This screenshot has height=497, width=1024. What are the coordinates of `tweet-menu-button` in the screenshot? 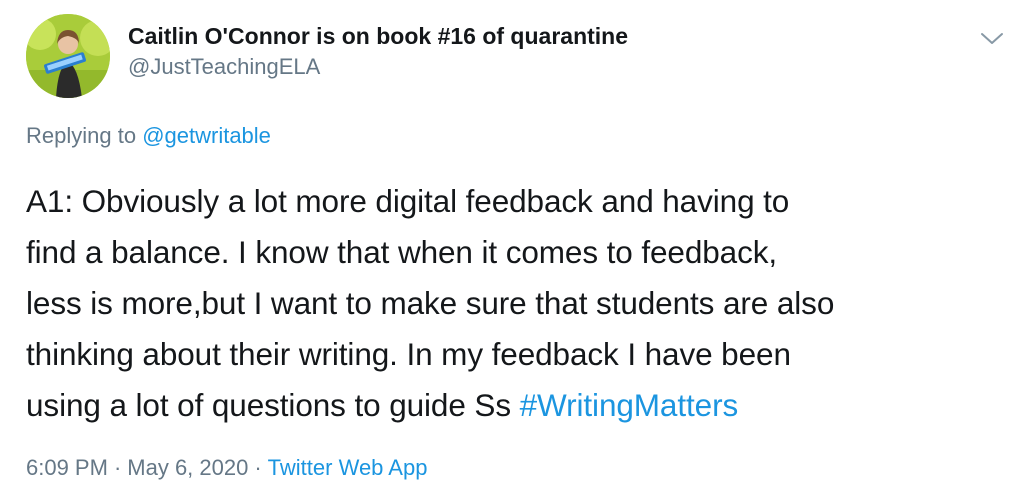 It's located at (992, 38).